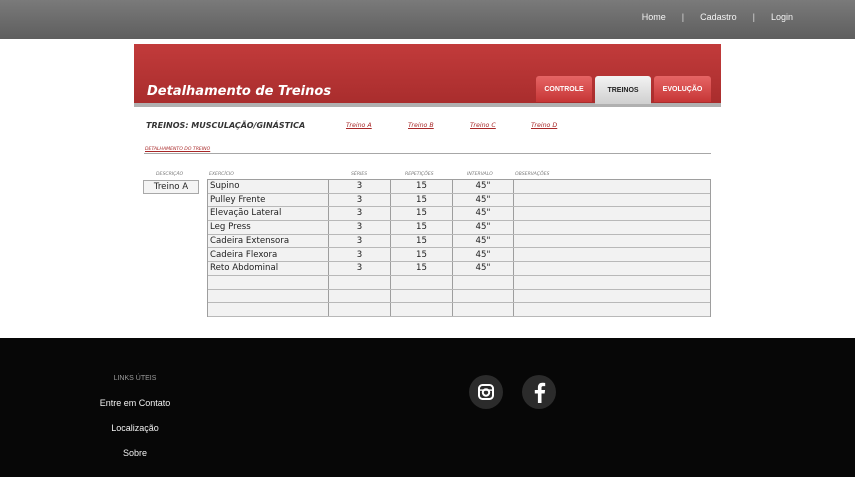 Image resolution: width=855 pixels, height=477 pixels. I want to click on footer-link-contato: Entre em Contato, so click(135, 403).